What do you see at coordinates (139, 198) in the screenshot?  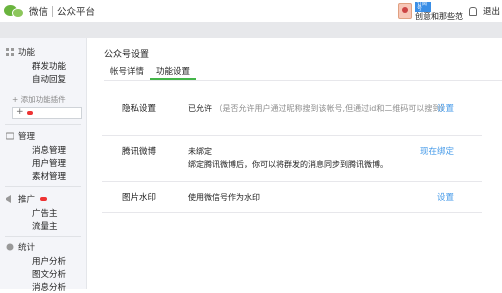 I see `setting-label: 图片水印` at bounding box center [139, 198].